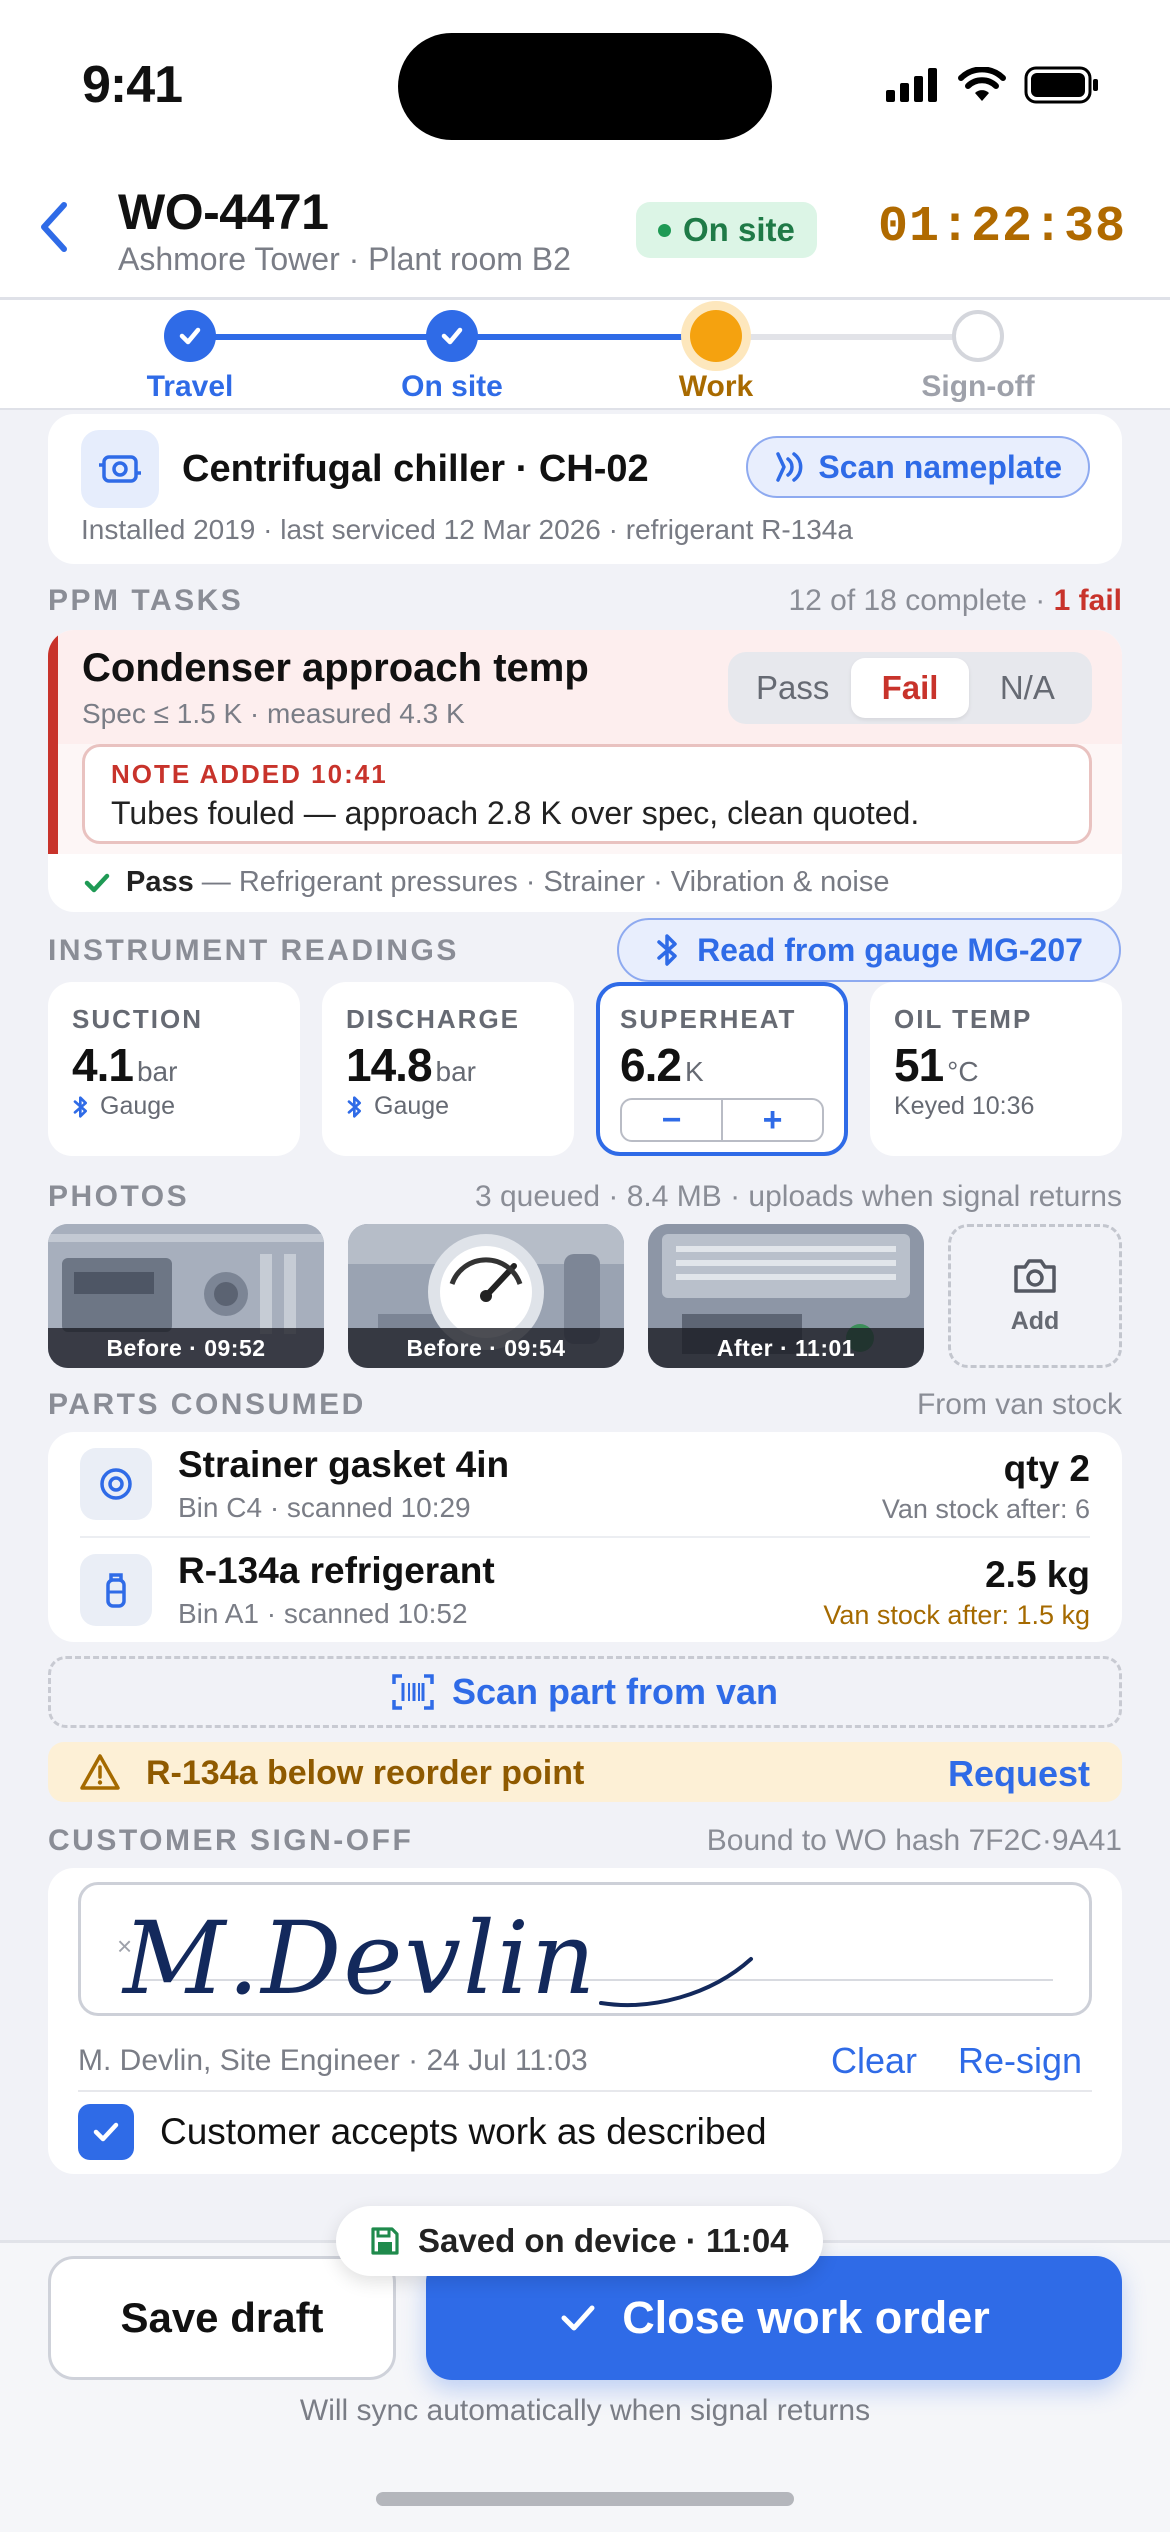 Image resolution: width=1170 pixels, height=2532 pixels. What do you see at coordinates (869, 950) in the screenshot?
I see `read-gauge-button: Read from gauge MG-207` at bounding box center [869, 950].